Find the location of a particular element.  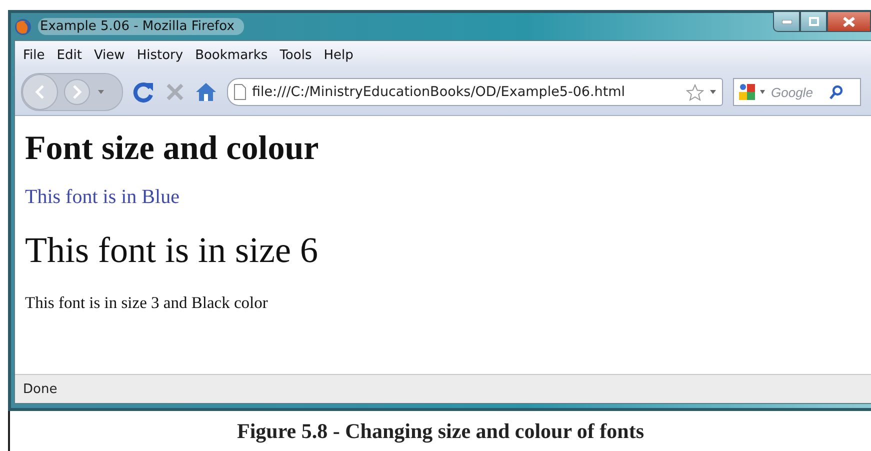

paragraph: This font is in size 6 is located at coordinates (172, 250).